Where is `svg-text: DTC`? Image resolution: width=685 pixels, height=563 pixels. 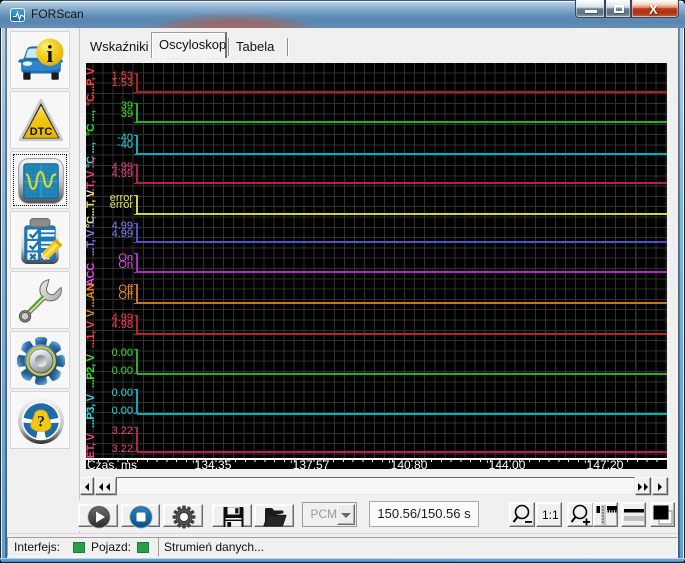
svg-text: DTC is located at coordinates (41, 132).